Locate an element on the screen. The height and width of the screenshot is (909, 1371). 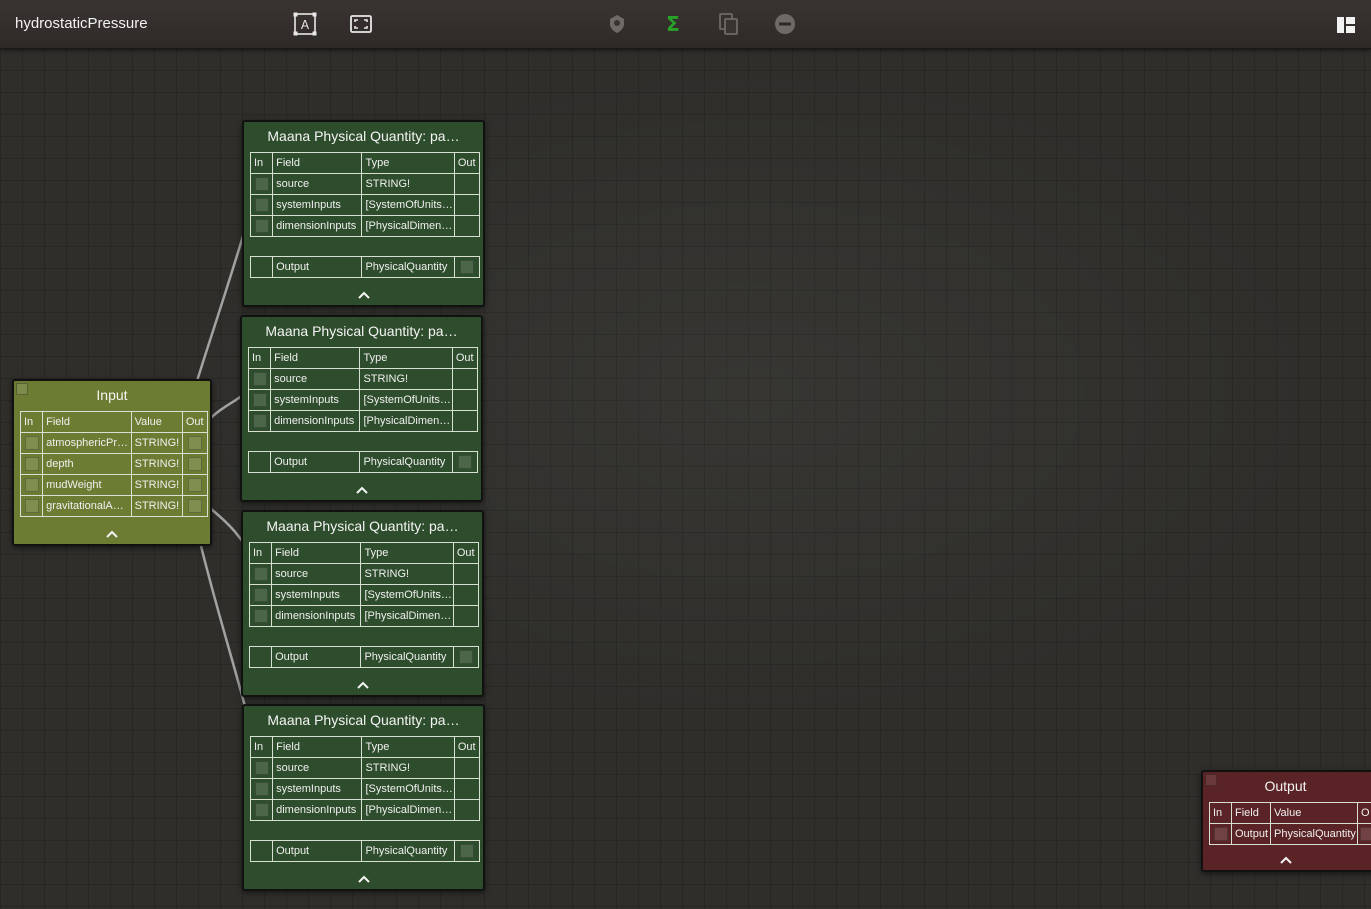
node-title: Input is located at coordinates (112, 395).